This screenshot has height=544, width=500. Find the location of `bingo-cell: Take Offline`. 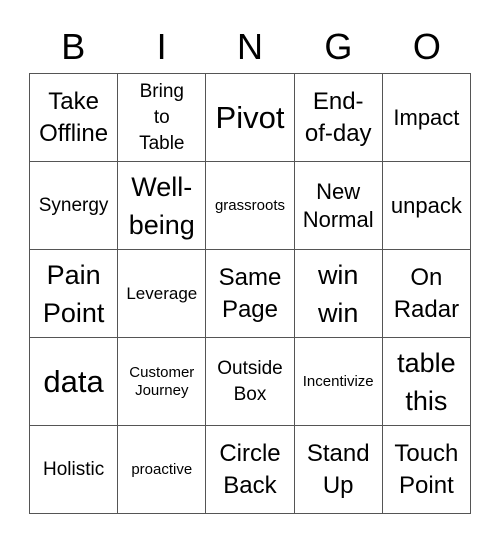

bingo-cell: Take Offline is located at coordinates (74, 118).